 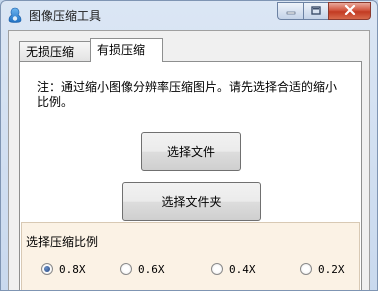 I want to click on minimize-button, so click(x=290, y=11).